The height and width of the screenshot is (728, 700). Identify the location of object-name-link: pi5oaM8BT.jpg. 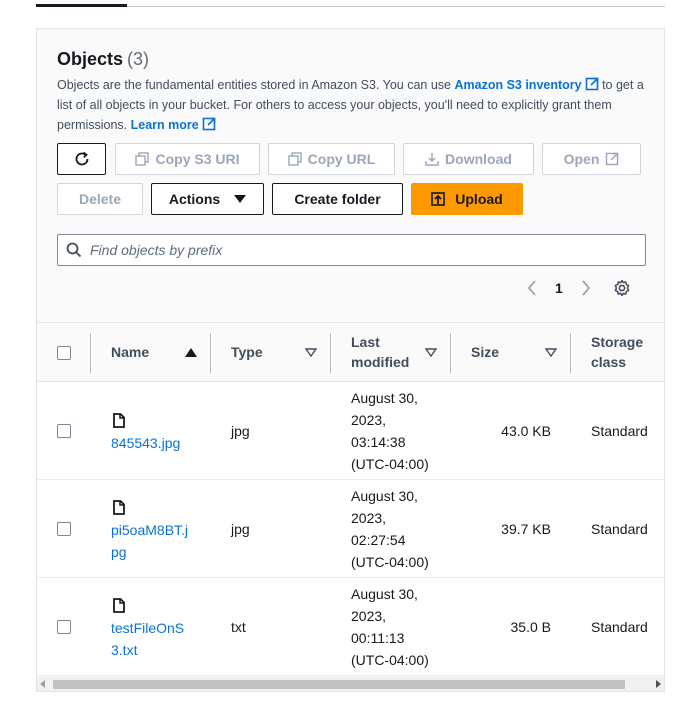
(149, 541).